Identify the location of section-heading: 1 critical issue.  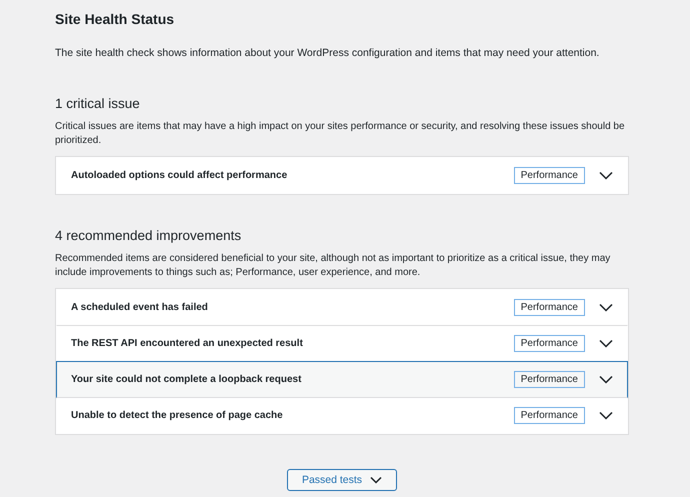
(98, 104).